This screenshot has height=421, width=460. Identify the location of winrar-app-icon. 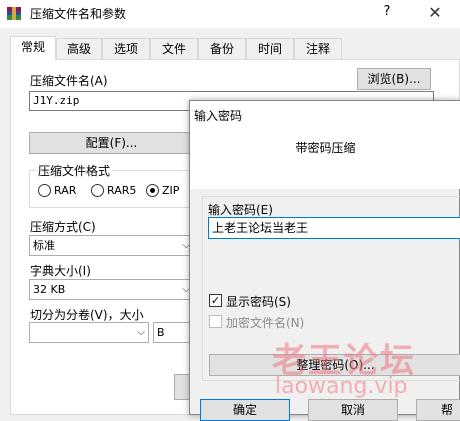
(14, 14).